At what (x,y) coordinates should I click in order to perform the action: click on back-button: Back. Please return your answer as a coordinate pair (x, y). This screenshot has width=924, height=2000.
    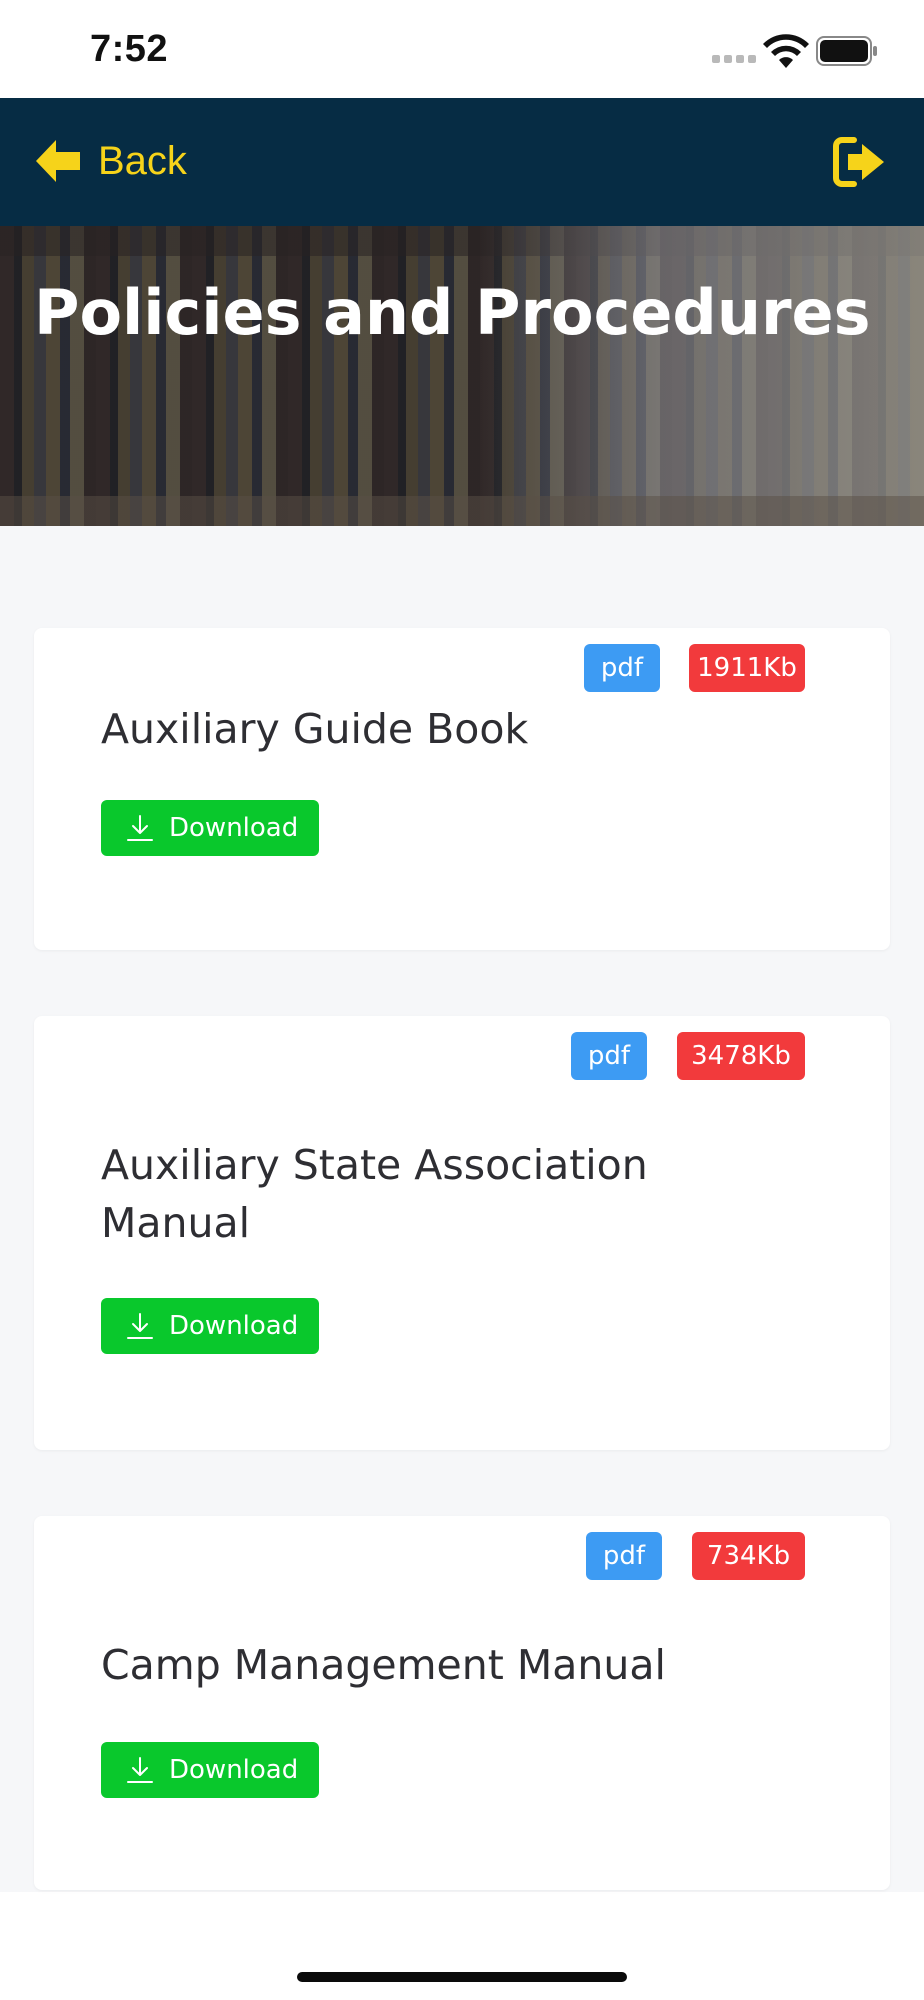
    Looking at the image, I should click on (110, 161).